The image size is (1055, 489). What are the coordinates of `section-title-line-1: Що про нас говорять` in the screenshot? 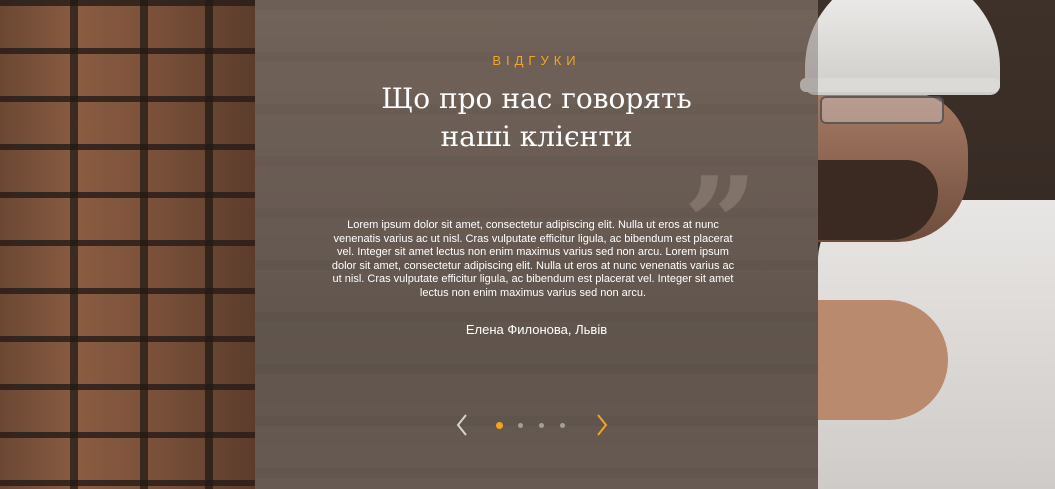 It's located at (536, 98).